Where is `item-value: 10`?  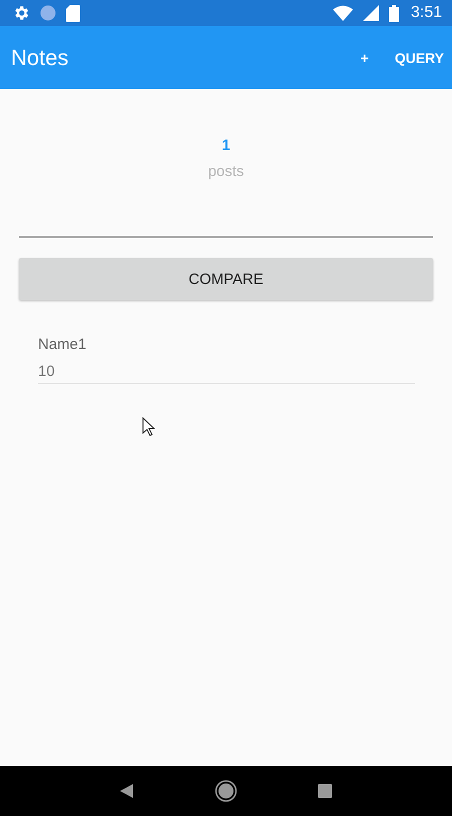 item-value: 10 is located at coordinates (226, 373).